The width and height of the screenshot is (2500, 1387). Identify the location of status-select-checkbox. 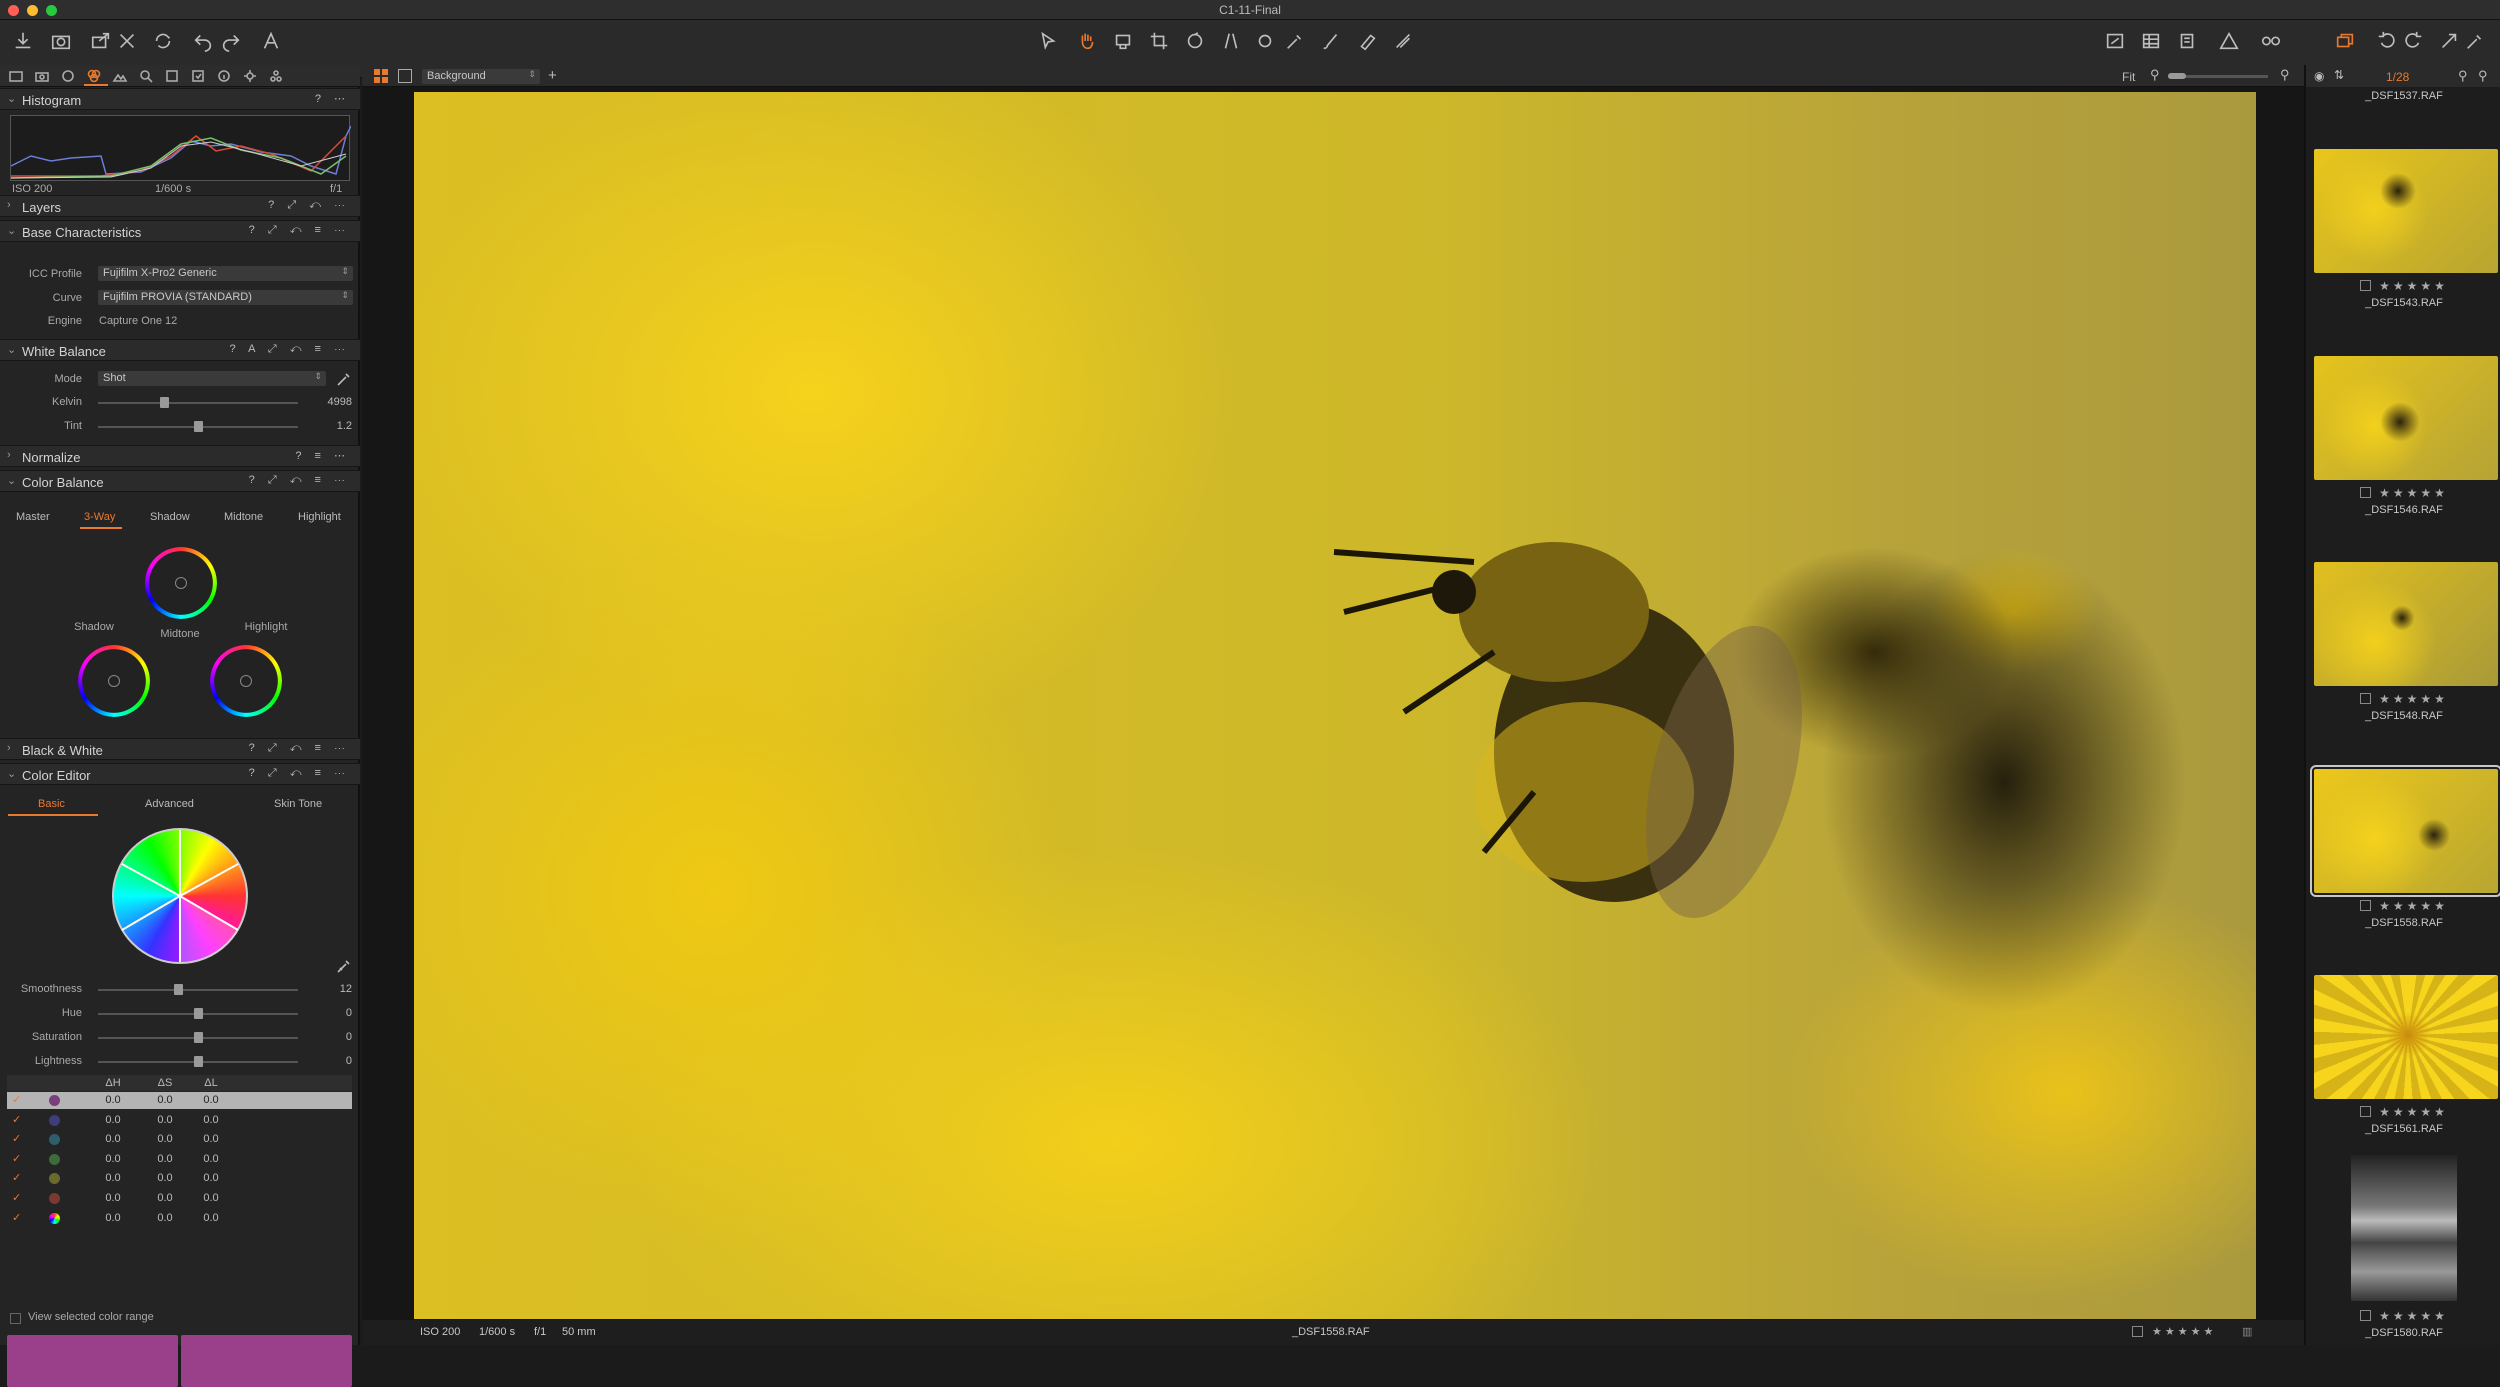
(2137, 1331).